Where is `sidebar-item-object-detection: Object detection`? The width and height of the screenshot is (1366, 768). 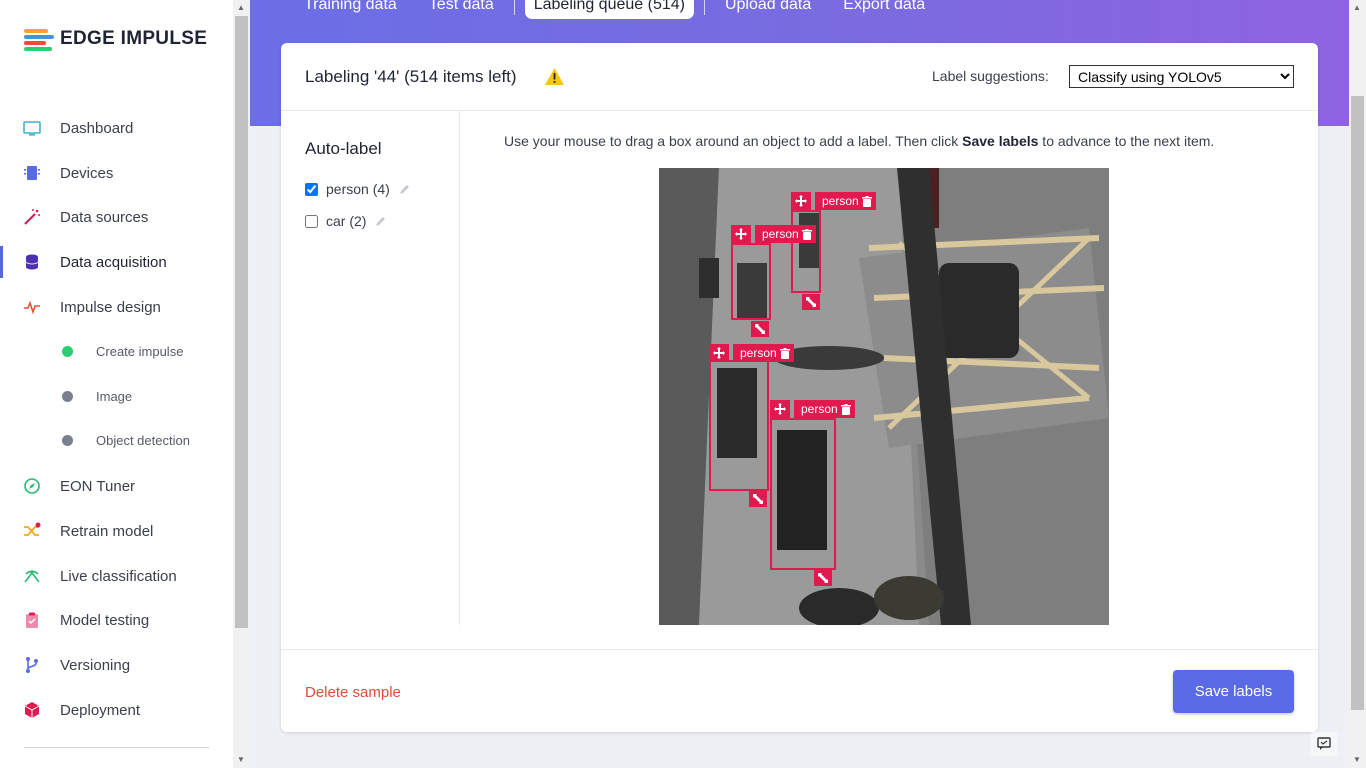 sidebar-item-object-detection: Object detection is located at coordinates (116, 440).